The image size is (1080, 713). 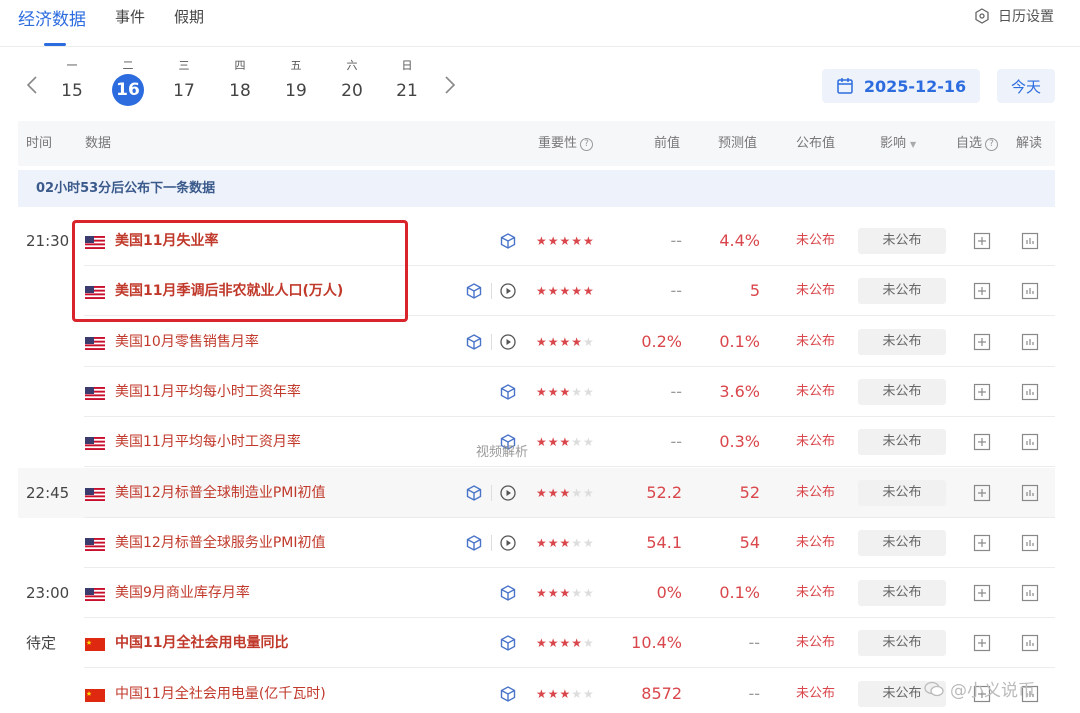 I want to click on table-row: 美国11月平均每小时工资月率 ★★★★★ -- 0.3% 未公布 未公布, so click(x=536, y=442).